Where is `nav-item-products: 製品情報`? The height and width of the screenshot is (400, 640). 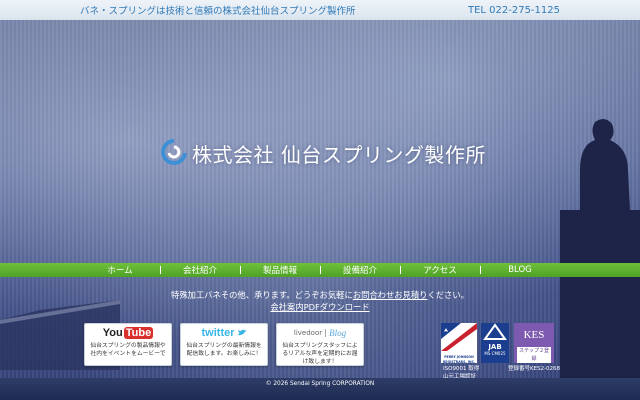 nav-item-products: 製品情報 is located at coordinates (280, 270).